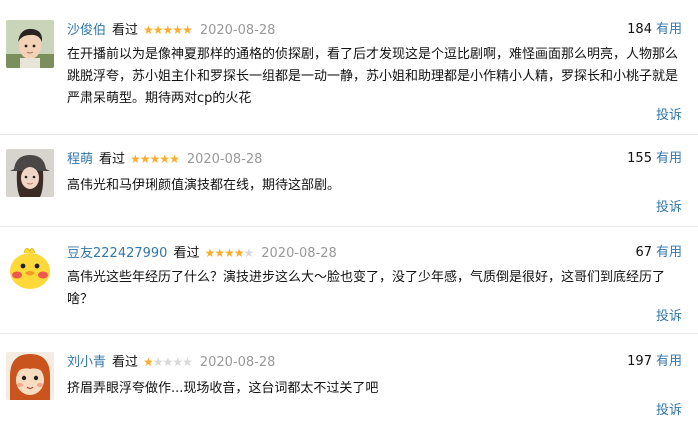 This screenshot has width=698, height=427. I want to click on star-empty-icon: ★★★★, so click(172, 362).